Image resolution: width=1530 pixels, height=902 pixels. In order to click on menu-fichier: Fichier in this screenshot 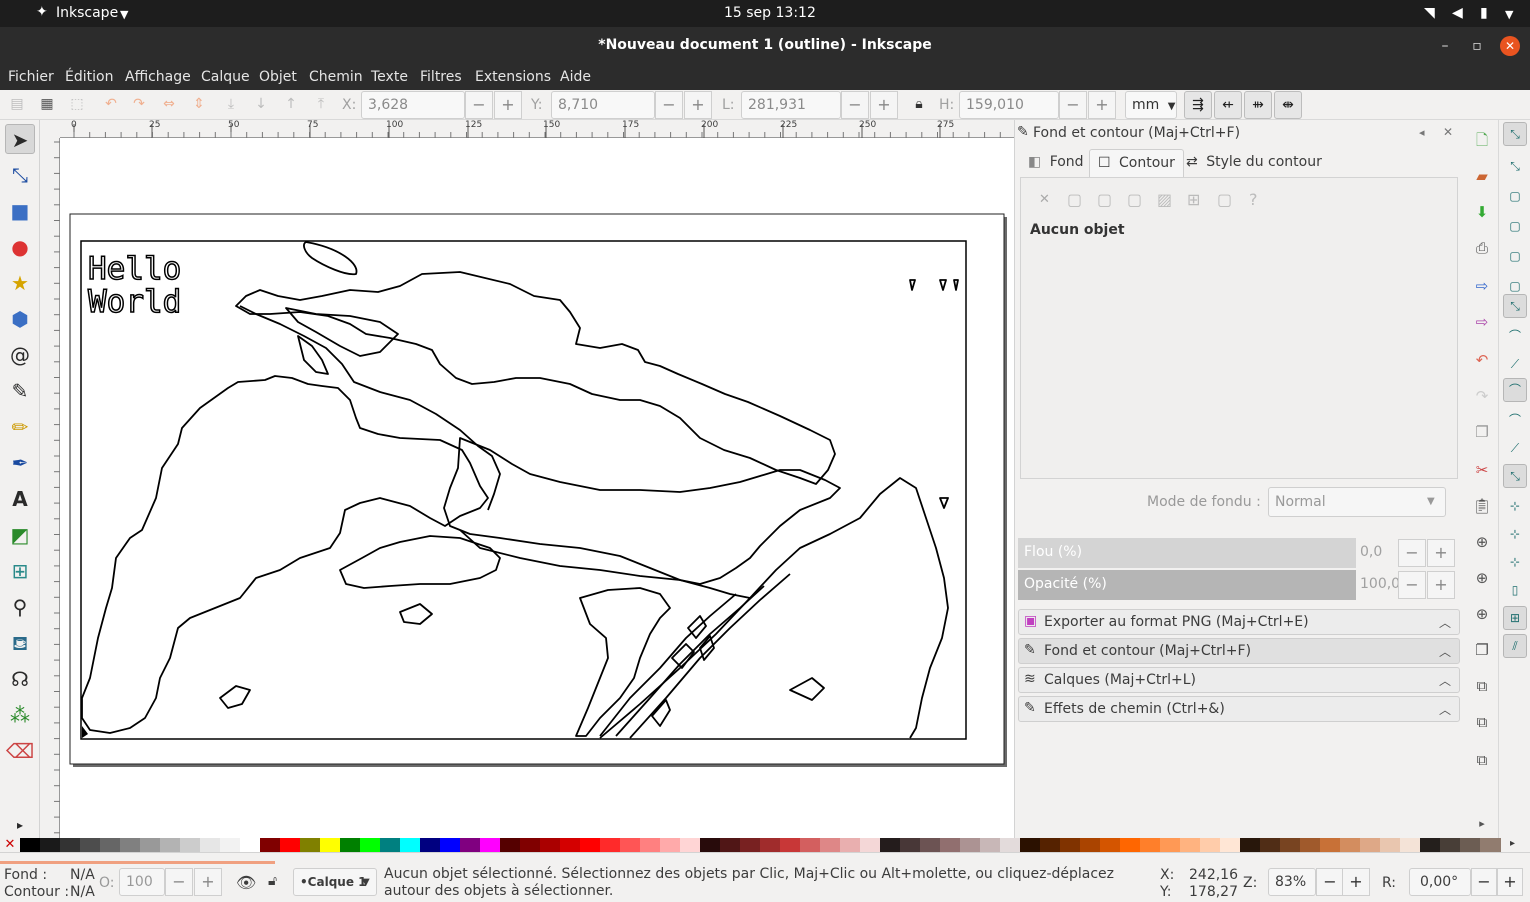, I will do `click(31, 77)`.